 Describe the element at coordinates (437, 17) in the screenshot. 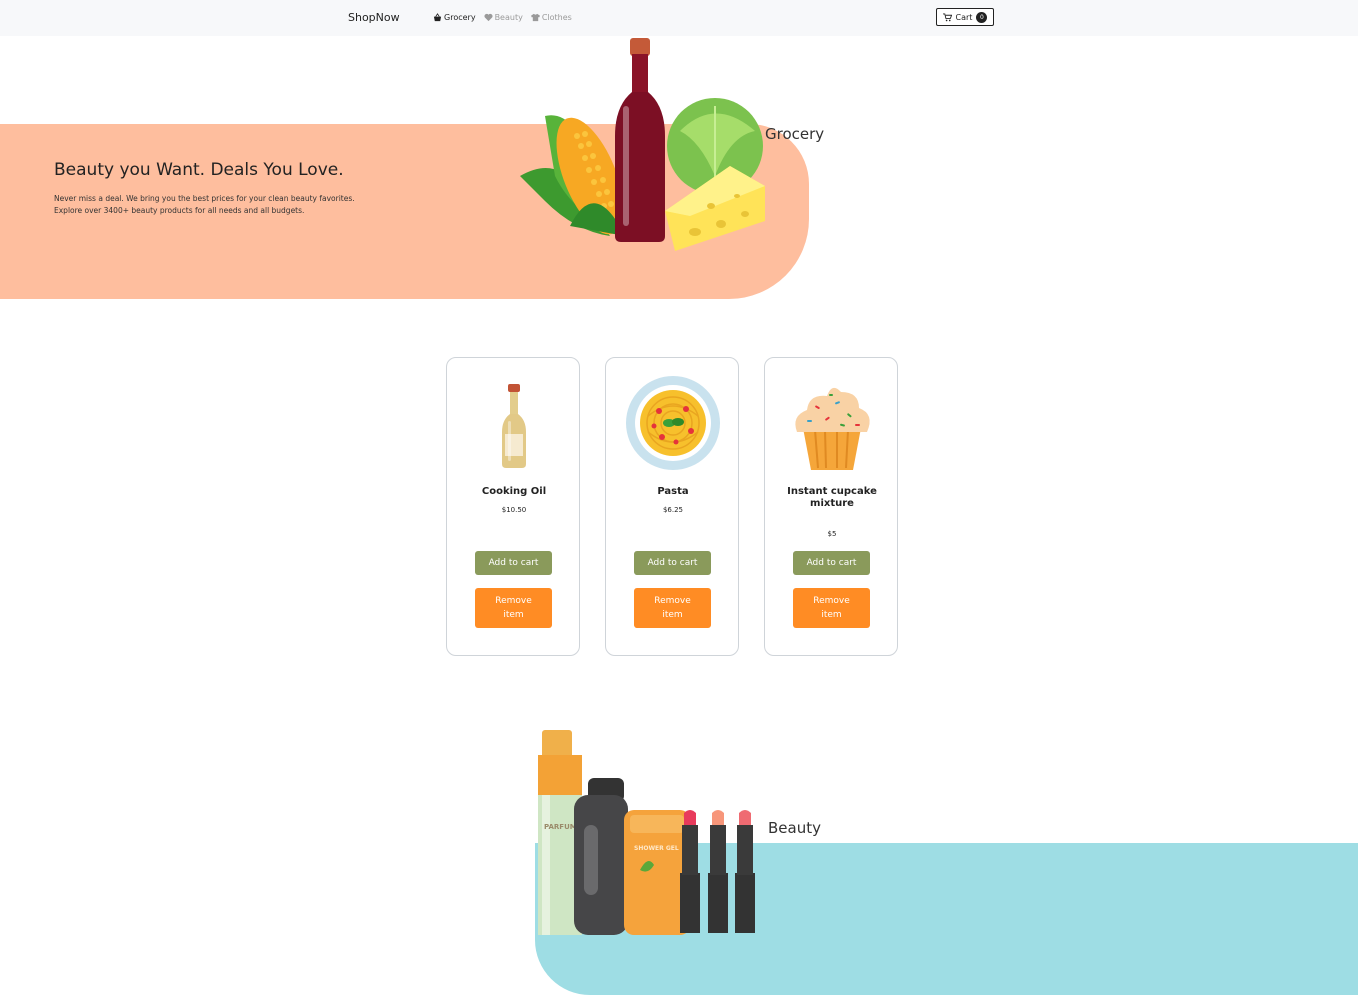

I see `basket-icon` at that location.